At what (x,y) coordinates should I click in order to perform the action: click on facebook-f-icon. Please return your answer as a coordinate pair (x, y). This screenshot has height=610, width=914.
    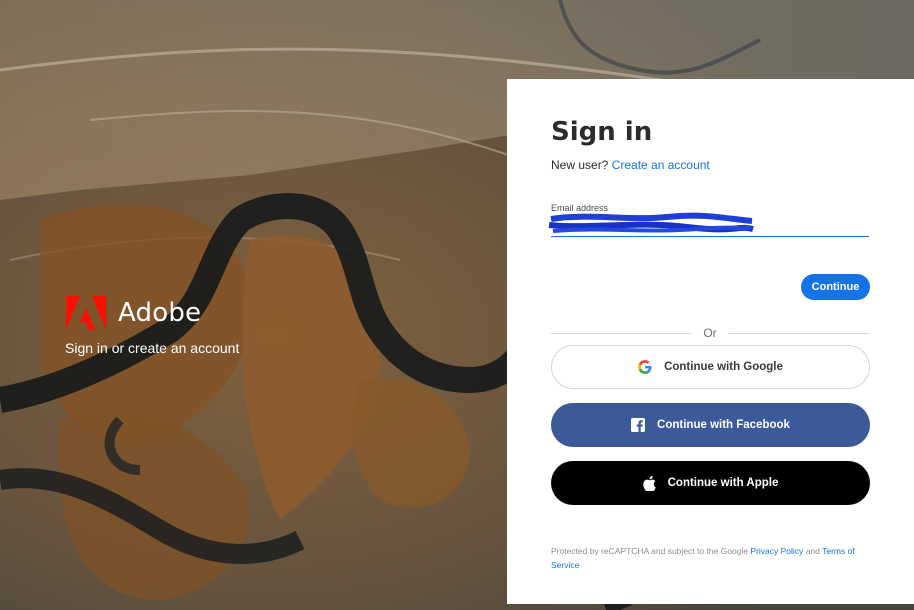
    Looking at the image, I should click on (638, 425).